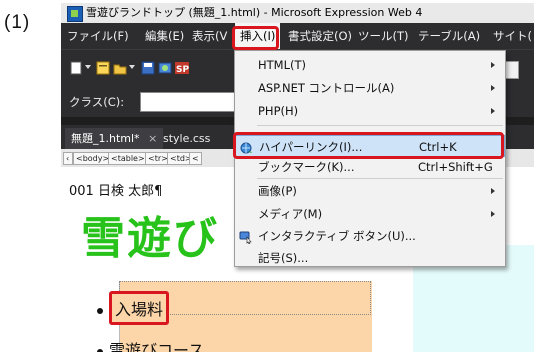 This screenshot has width=534, height=352. I want to click on open-folder-icon, so click(120, 67).